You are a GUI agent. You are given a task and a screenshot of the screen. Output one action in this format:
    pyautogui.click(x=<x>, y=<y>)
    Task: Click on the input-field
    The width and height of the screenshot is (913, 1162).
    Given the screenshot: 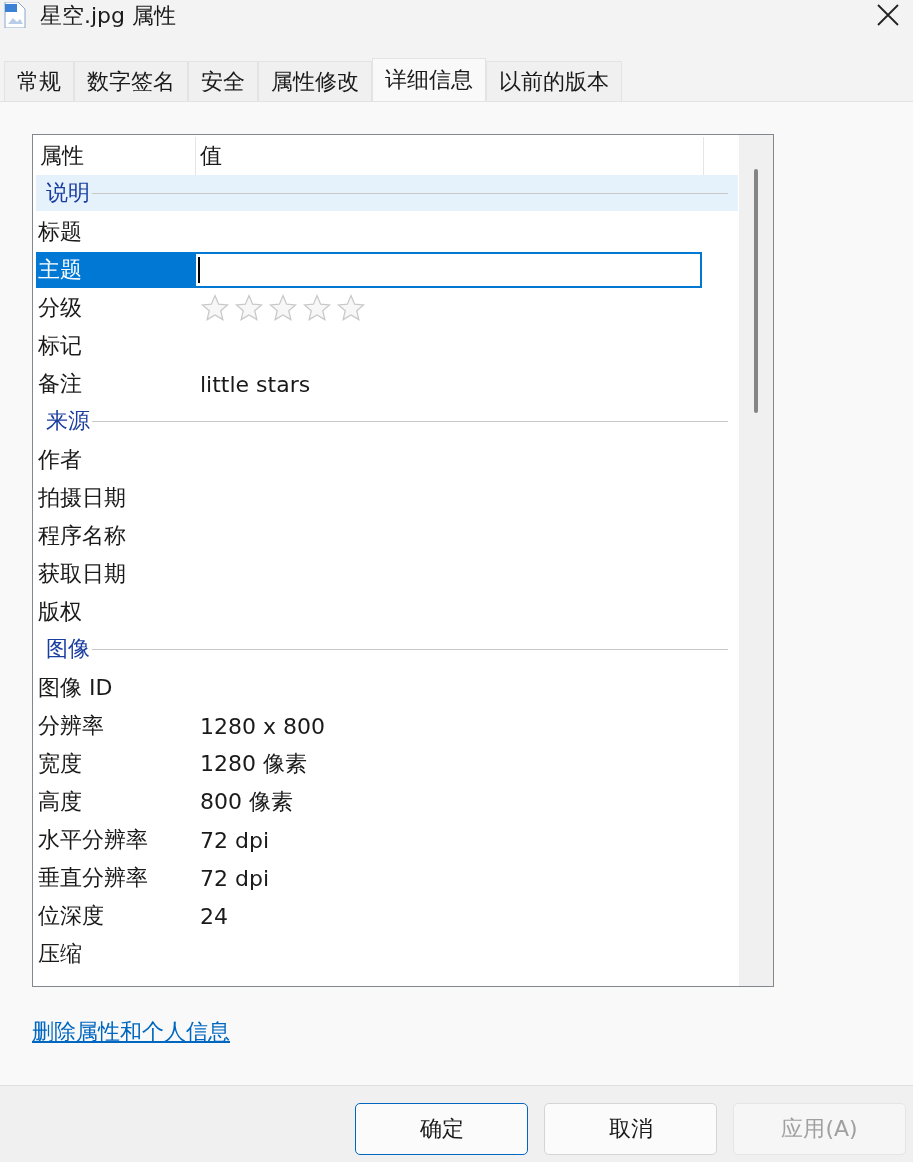 What is the action you would take?
    pyautogui.click(x=448, y=270)
    